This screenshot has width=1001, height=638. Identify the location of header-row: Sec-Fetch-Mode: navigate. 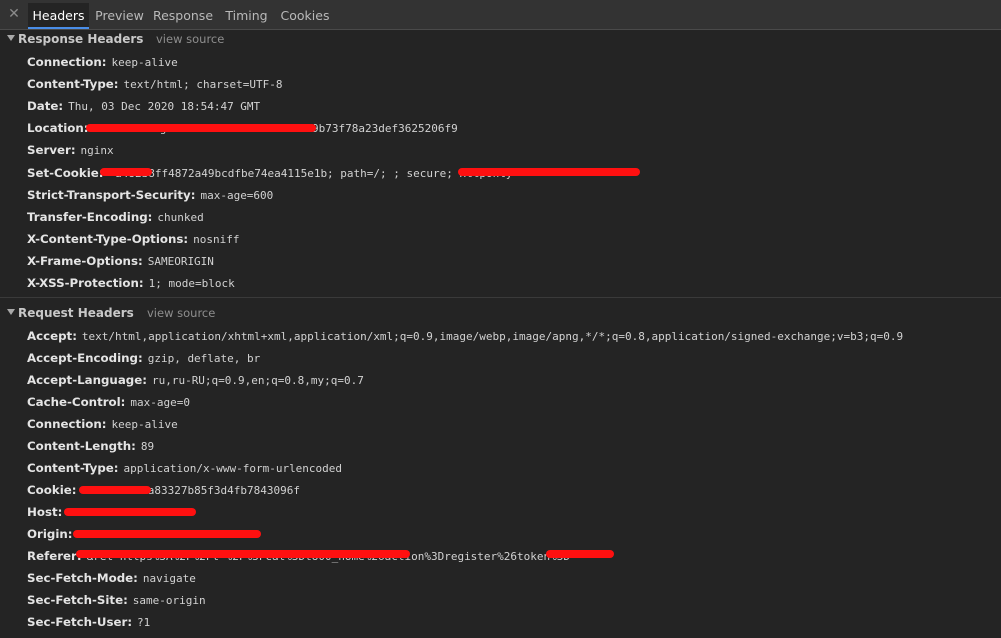
(111, 578).